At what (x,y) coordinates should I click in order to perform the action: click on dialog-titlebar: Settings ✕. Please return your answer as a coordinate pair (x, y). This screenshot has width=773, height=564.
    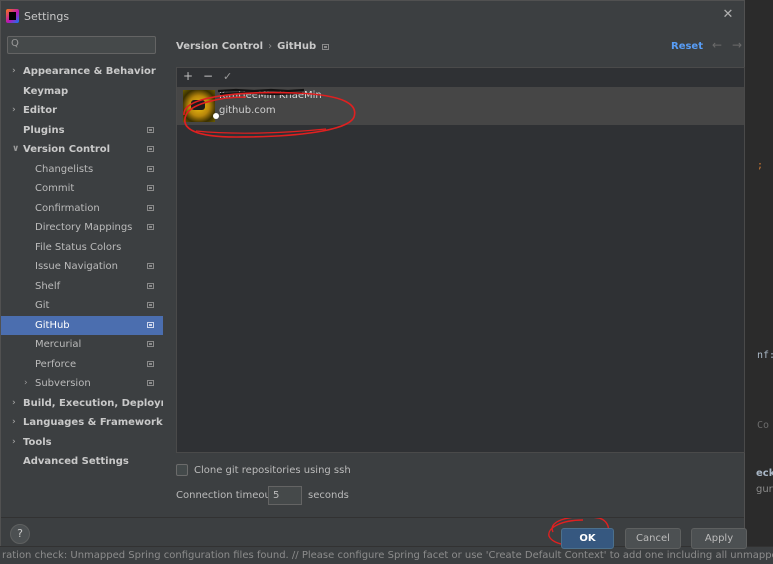
    Looking at the image, I should click on (372, 17).